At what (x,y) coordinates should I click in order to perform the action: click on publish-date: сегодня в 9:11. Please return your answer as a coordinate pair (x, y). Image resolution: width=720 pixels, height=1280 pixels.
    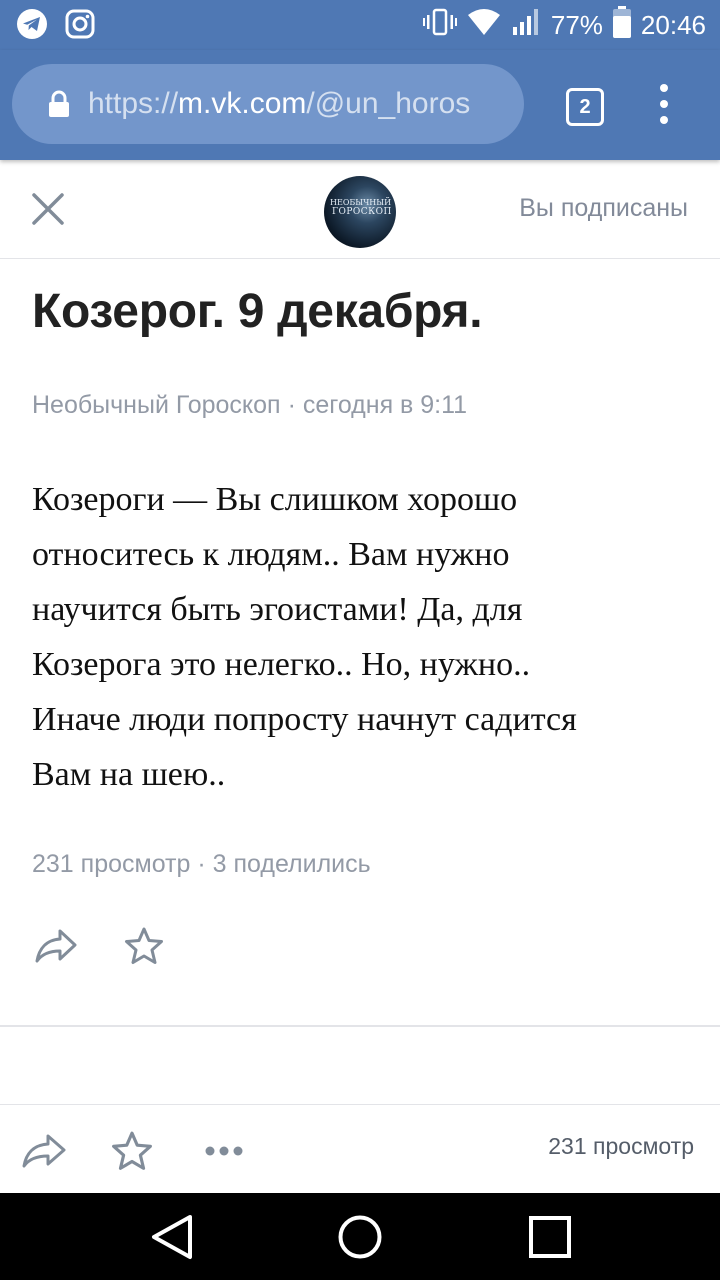
    Looking at the image, I should click on (385, 405).